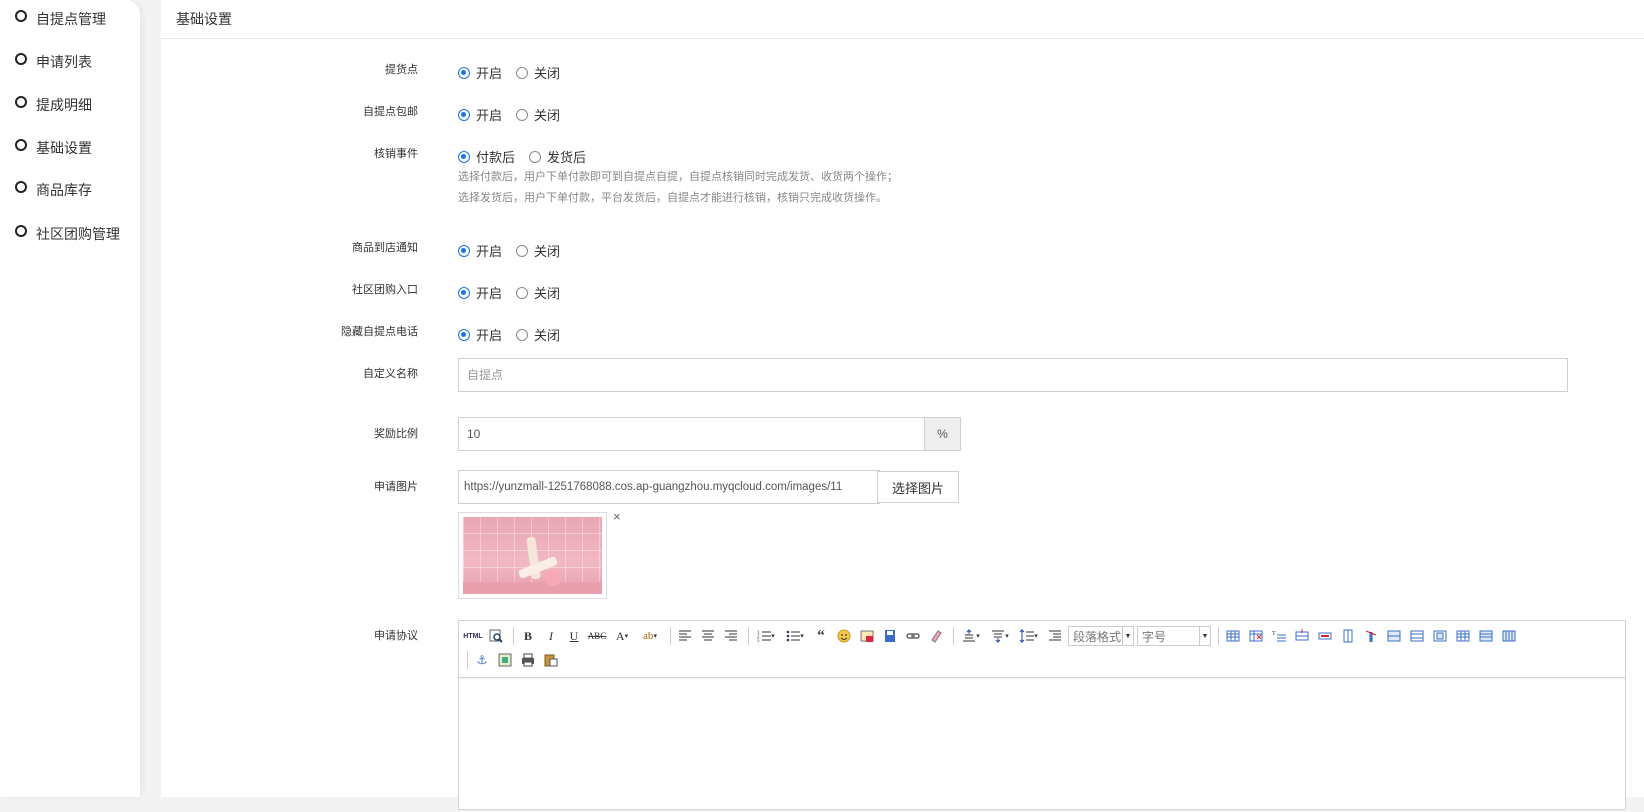 The width and height of the screenshot is (1644, 812). I want to click on hide-phone-radio-group: 开启 关闭, so click(516, 334).